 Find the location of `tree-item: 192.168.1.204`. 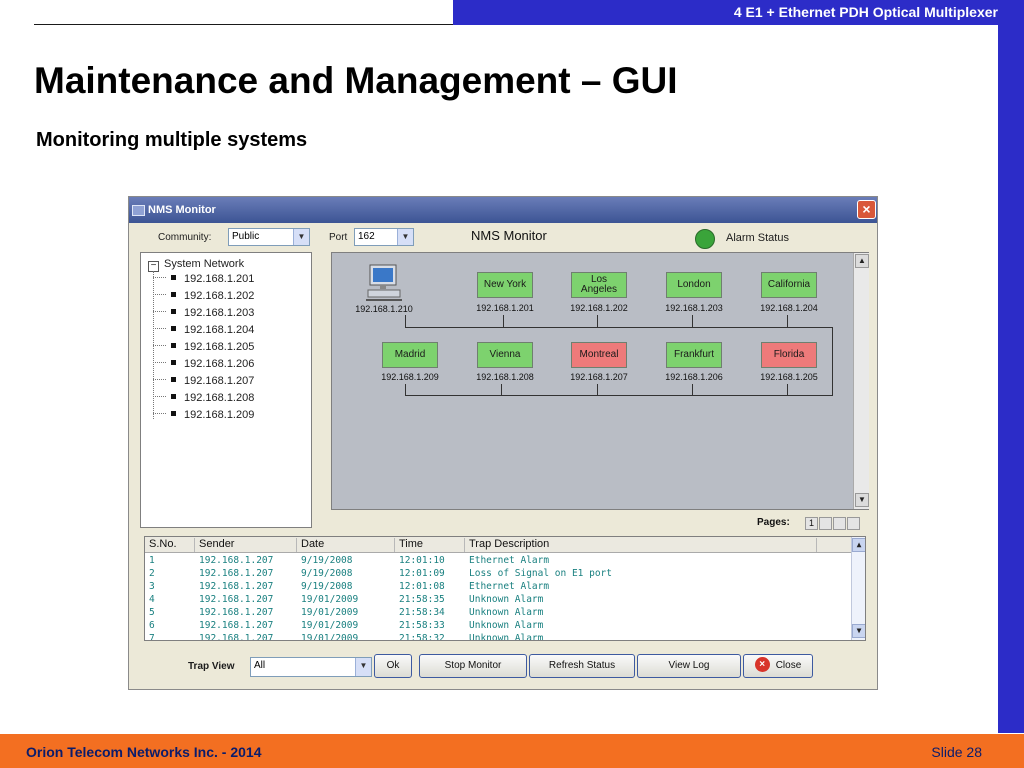

tree-item: 192.168.1.204 is located at coordinates (203, 330).